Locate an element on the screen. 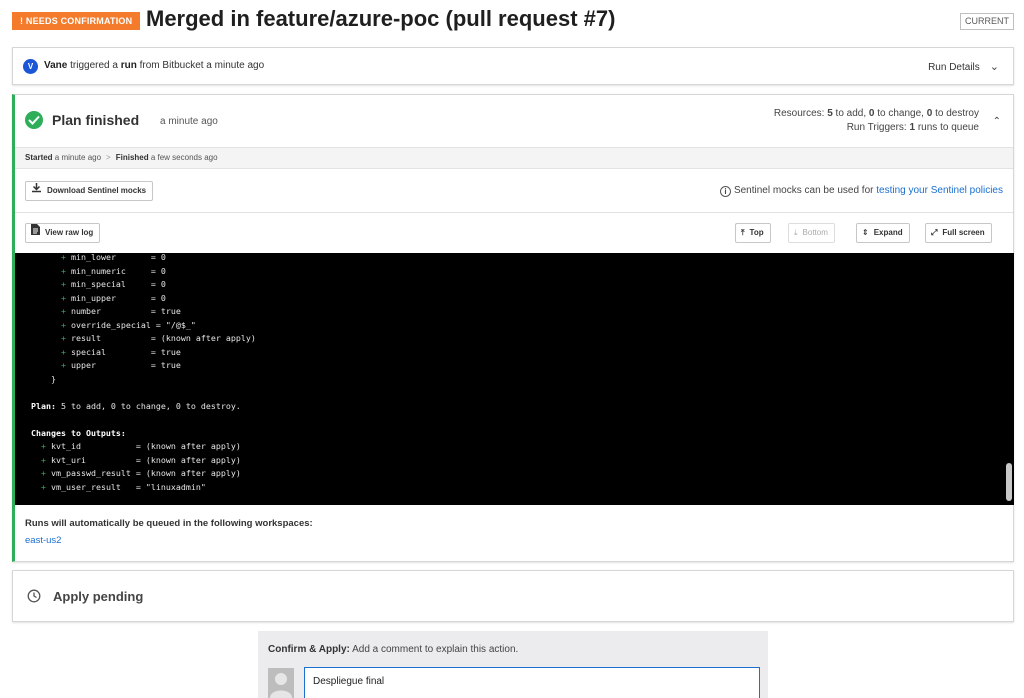 This screenshot has width=1024, height=698. view-raw-log-button: View raw log is located at coordinates (63, 233).